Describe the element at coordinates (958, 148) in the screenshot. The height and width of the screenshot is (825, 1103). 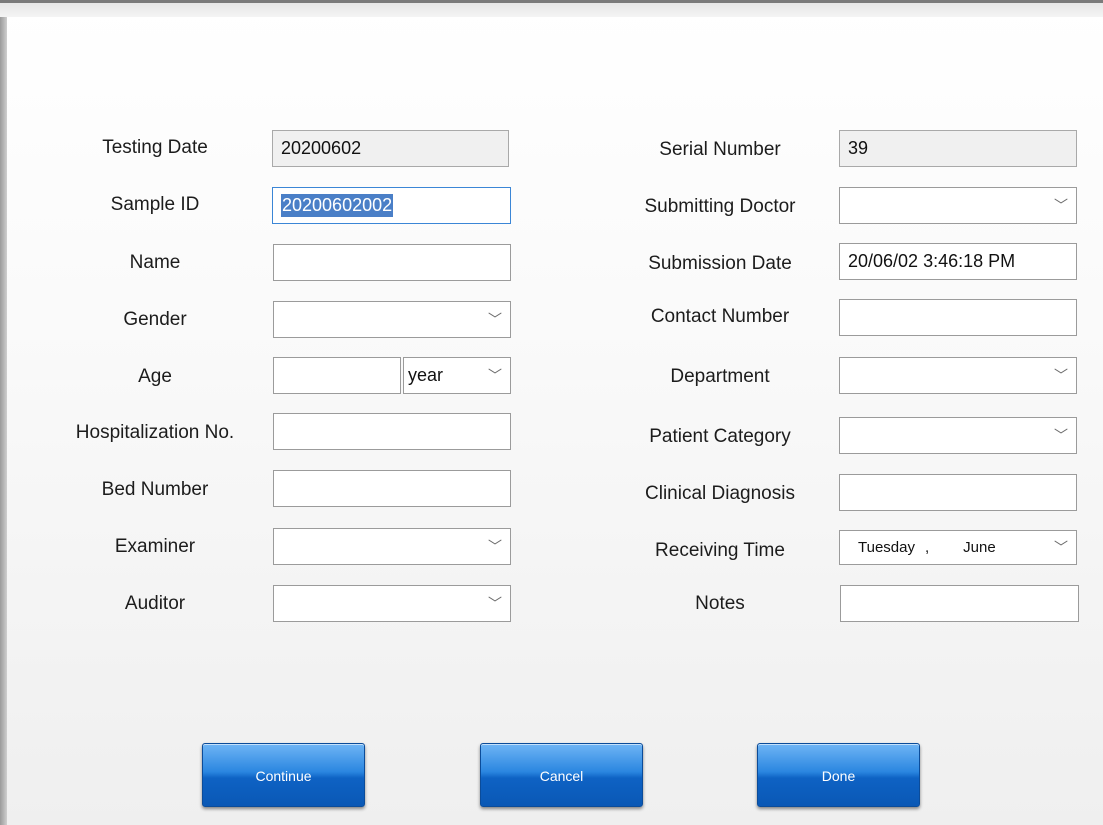
I see `serial-number-field: 39` at that location.